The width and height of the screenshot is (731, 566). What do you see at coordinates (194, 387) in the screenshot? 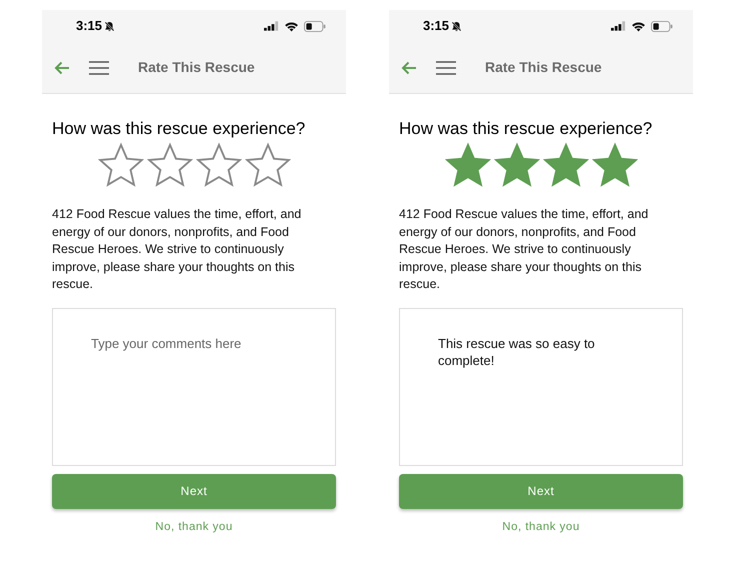
I see `comment-field: Type your comments here` at bounding box center [194, 387].